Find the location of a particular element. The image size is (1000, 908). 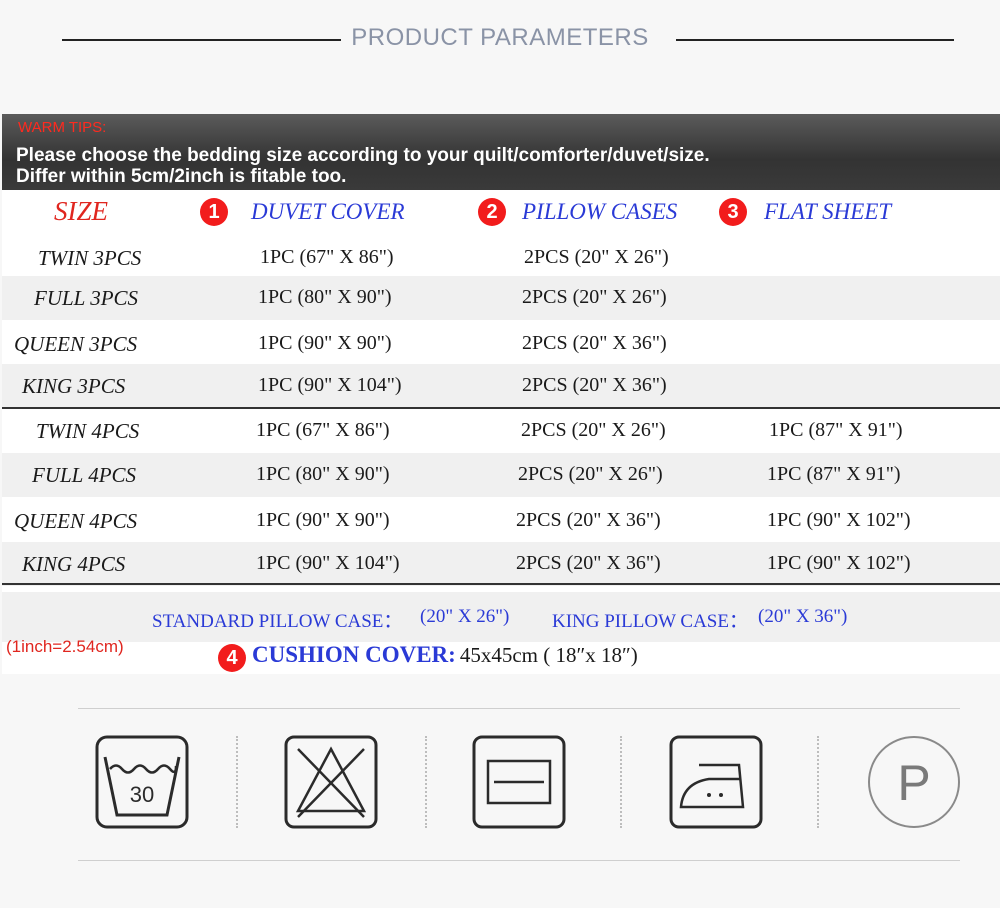

column-duvet-cover: DUVET COVER is located at coordinates (328, 211).